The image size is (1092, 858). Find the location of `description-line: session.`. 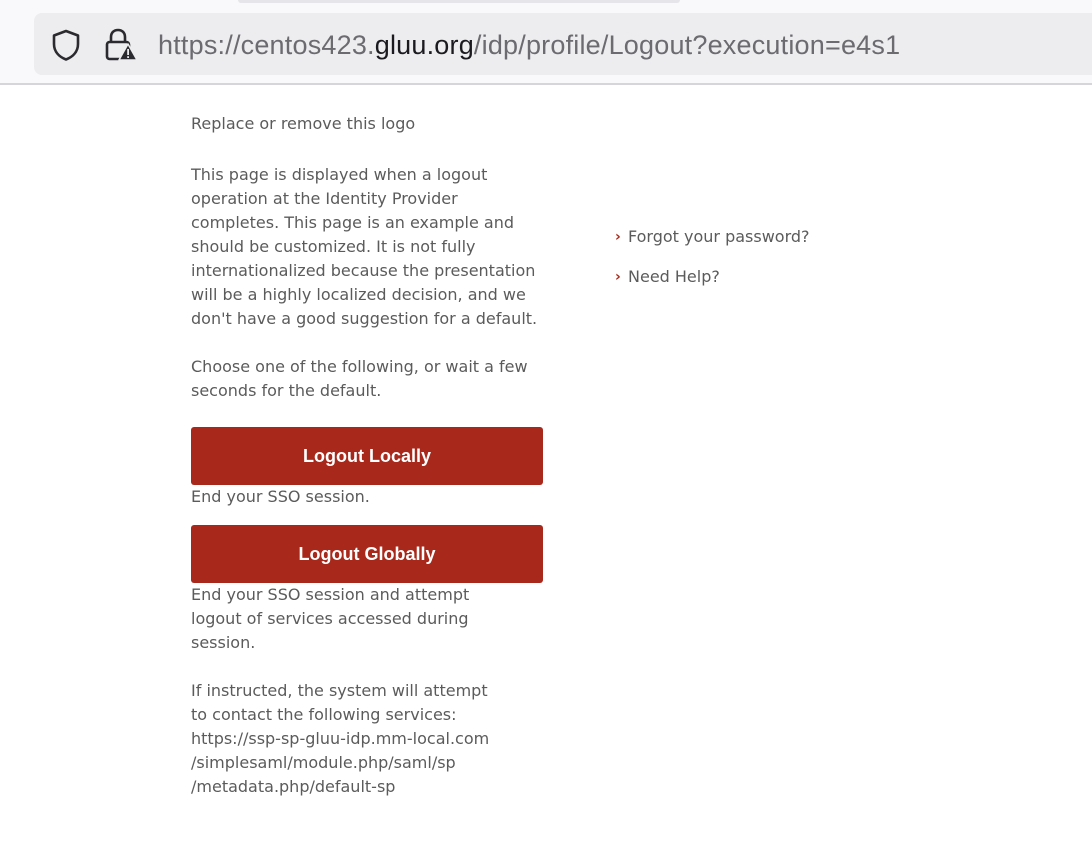

description-line: session. is located at coordinates (223, 642).